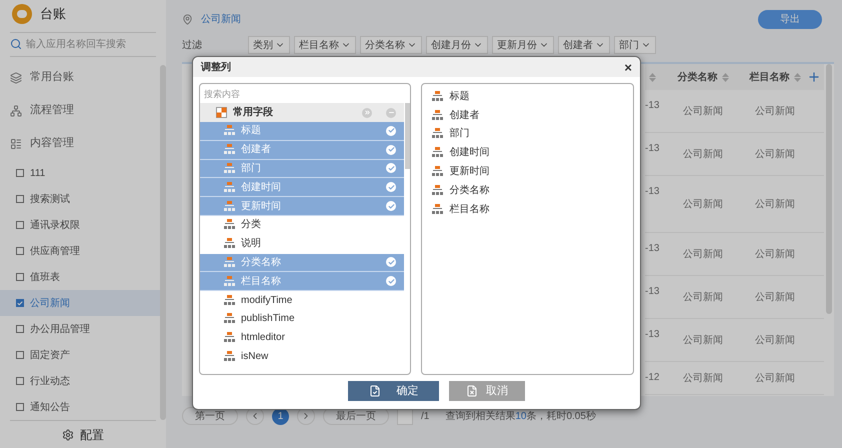 This screenshot has width=842, height=448. What do you see at coordinates (393, 391) in the screenshot?
I see `confirm-button: 确定` at bounding box center [393, 391].